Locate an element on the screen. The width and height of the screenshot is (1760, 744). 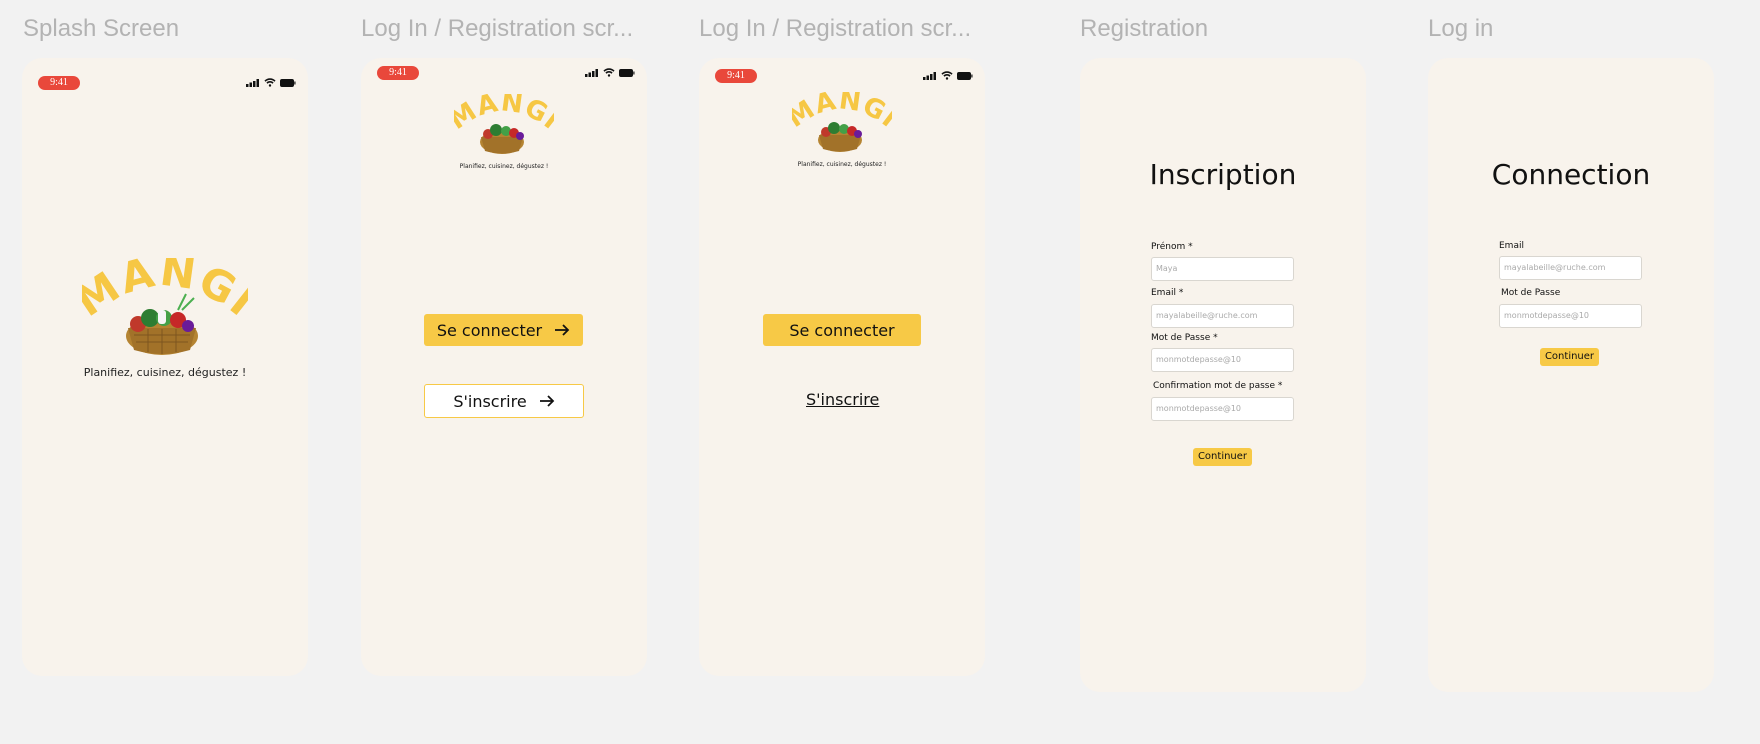
confirm-password-label: Confirmation mot de passe * is located at coordinates (1218, 386).